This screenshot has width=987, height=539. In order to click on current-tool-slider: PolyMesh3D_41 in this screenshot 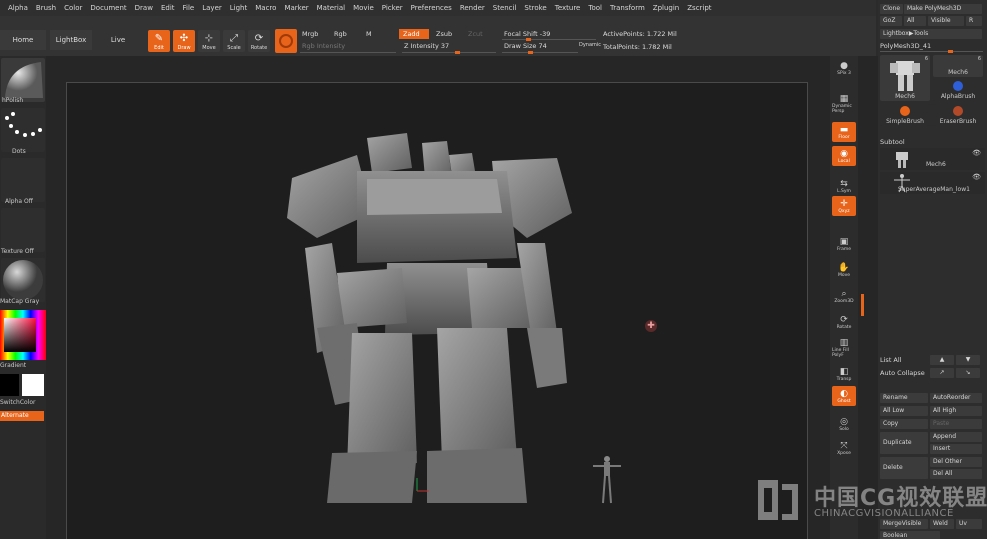, I will do `click(932, 46)`.